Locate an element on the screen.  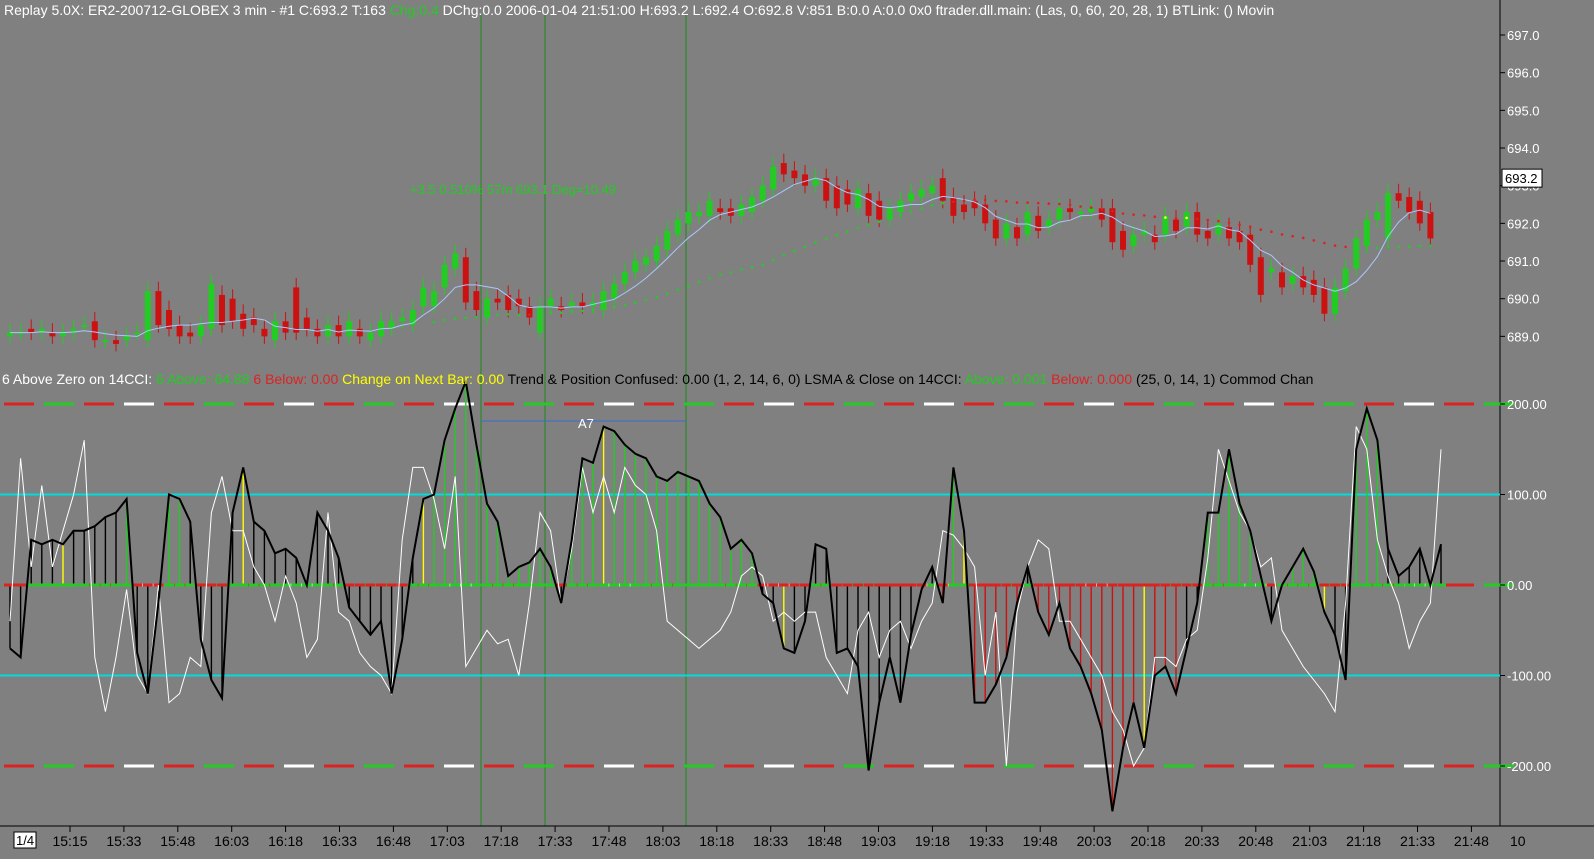
page-indicator: 1/4 is located at coordinates (25, 840).